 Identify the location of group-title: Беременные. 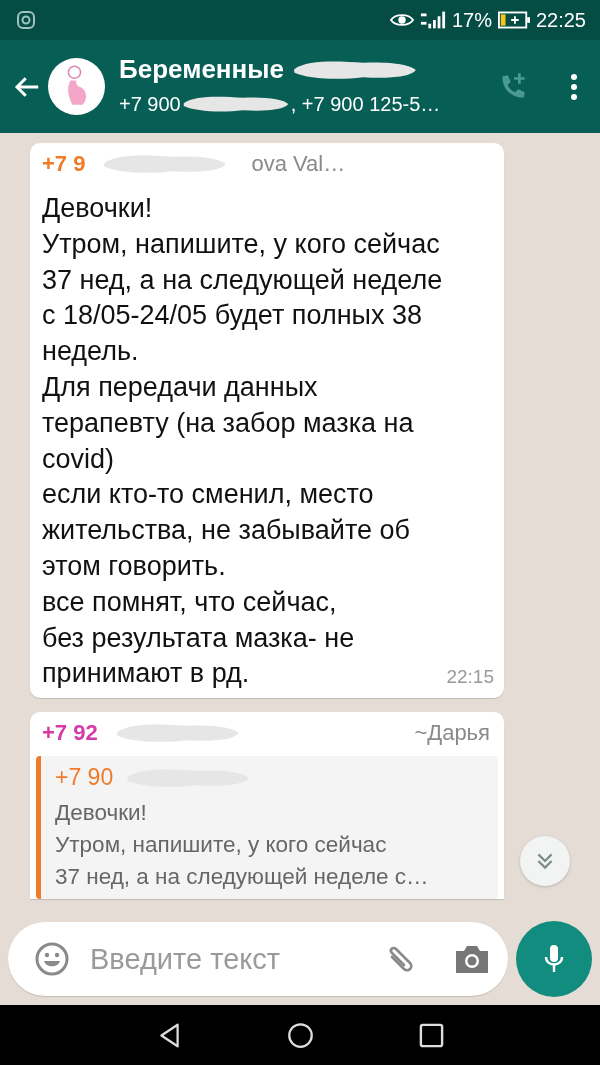
(201, 69).